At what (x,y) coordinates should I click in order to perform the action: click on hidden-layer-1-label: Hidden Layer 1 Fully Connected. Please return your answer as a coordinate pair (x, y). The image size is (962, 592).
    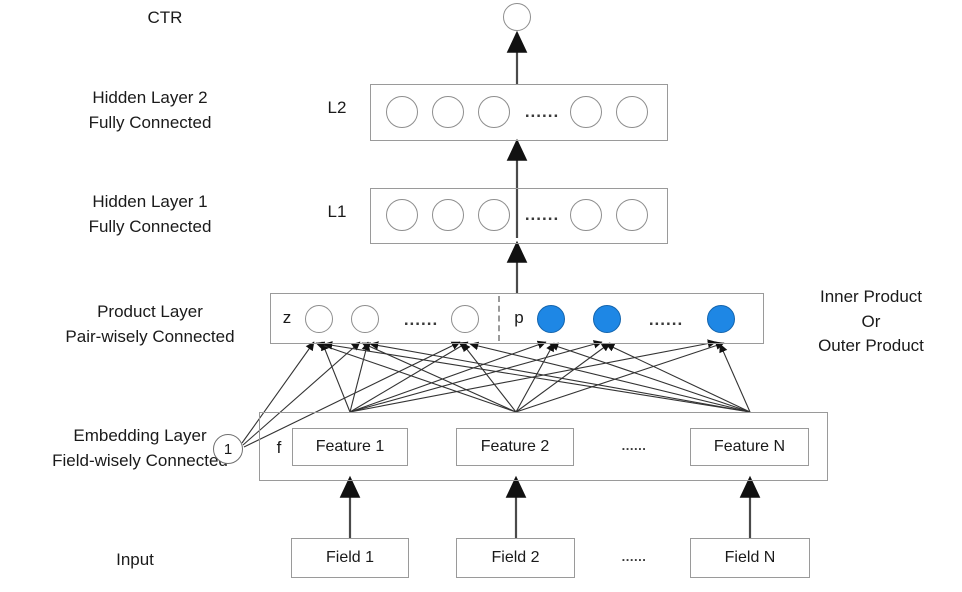
    Looking at the image, I should click on (150, 214).